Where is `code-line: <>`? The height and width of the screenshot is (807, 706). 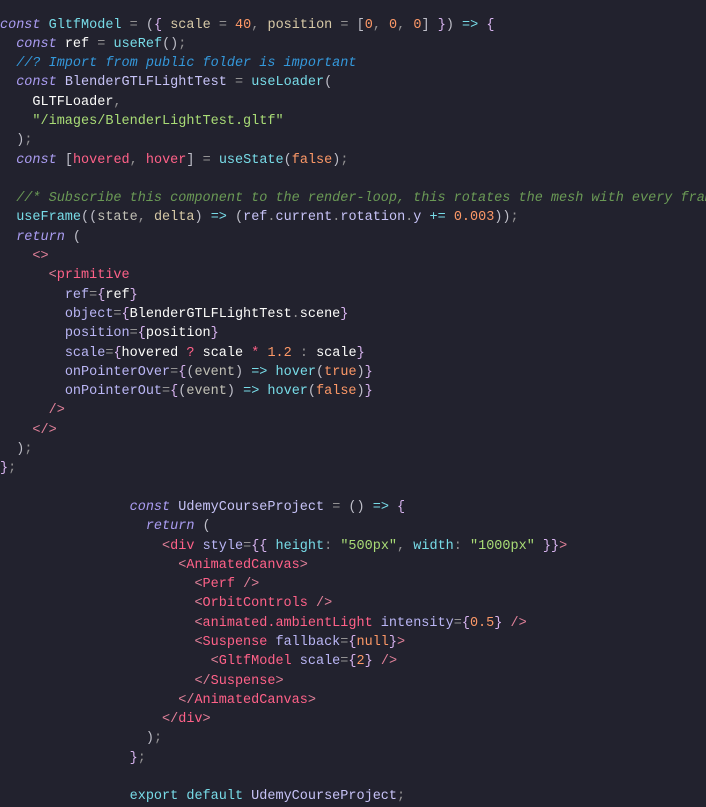
code-line: <> is located at coordinates (40, 257).